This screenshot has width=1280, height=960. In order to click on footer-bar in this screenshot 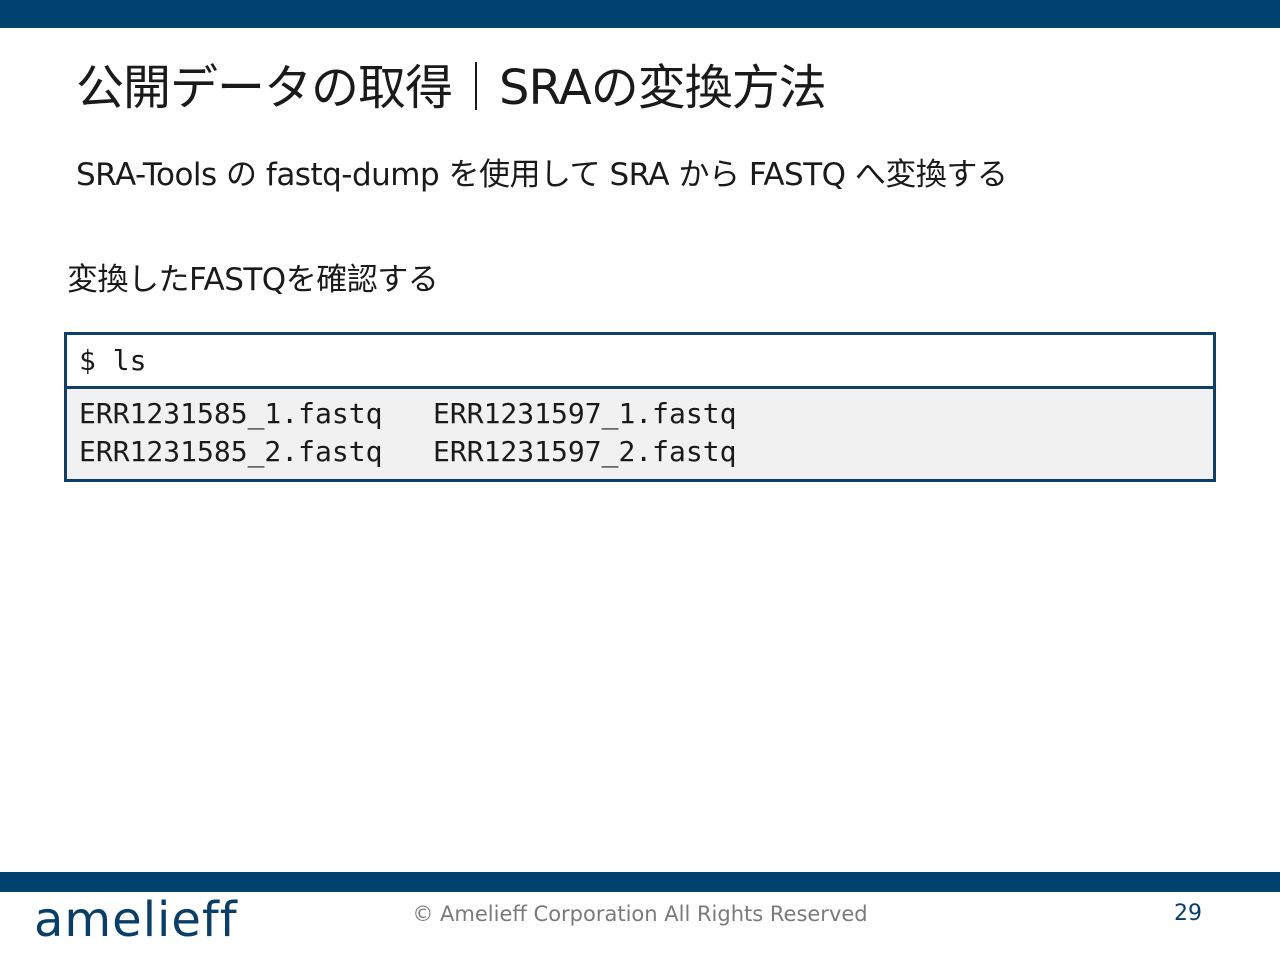, I will do `click(640, 882)`.